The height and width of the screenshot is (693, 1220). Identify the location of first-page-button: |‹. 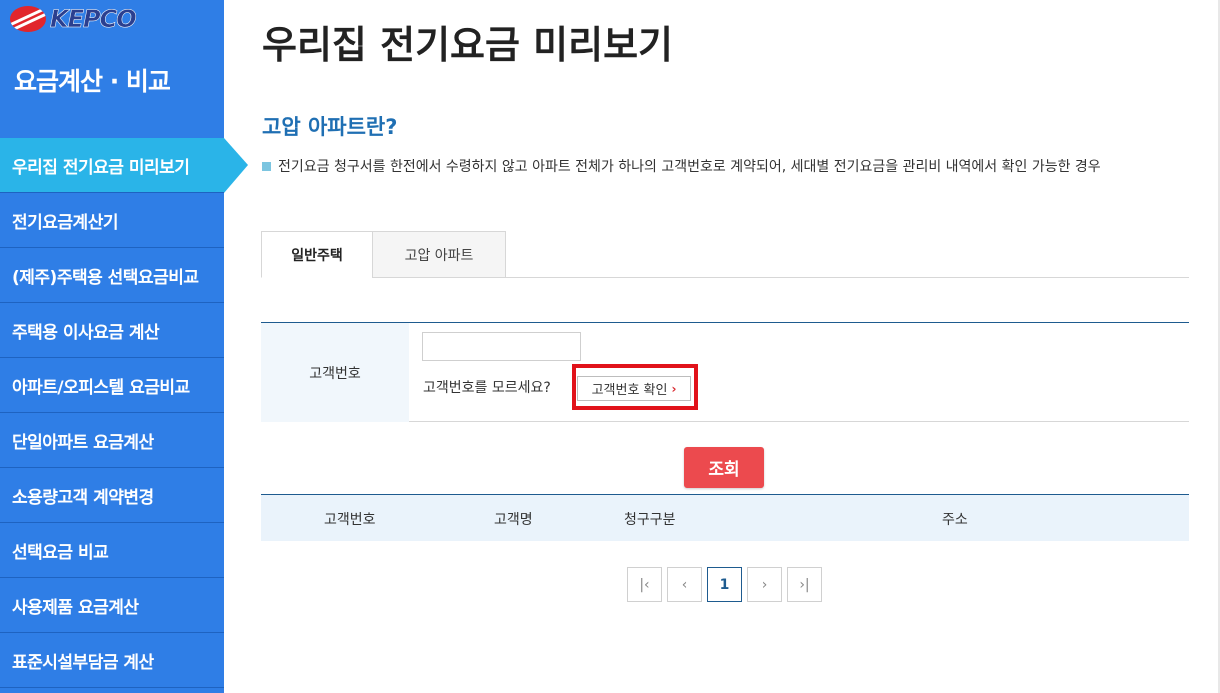
(644, 584).